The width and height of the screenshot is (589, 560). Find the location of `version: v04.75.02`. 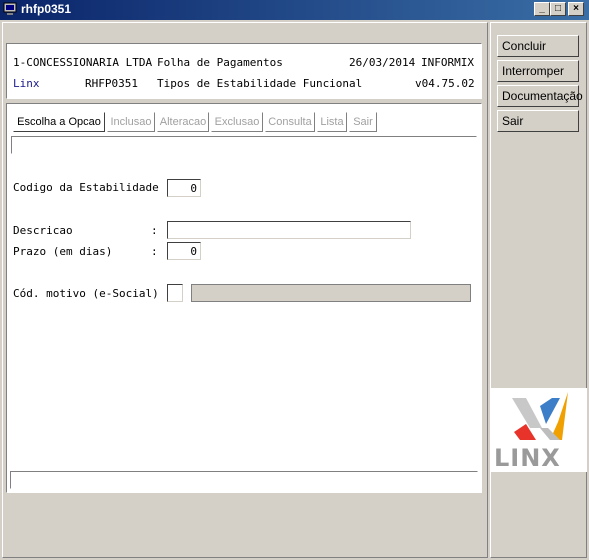

version: v04.75.02 is located at coordinates (445, 83).